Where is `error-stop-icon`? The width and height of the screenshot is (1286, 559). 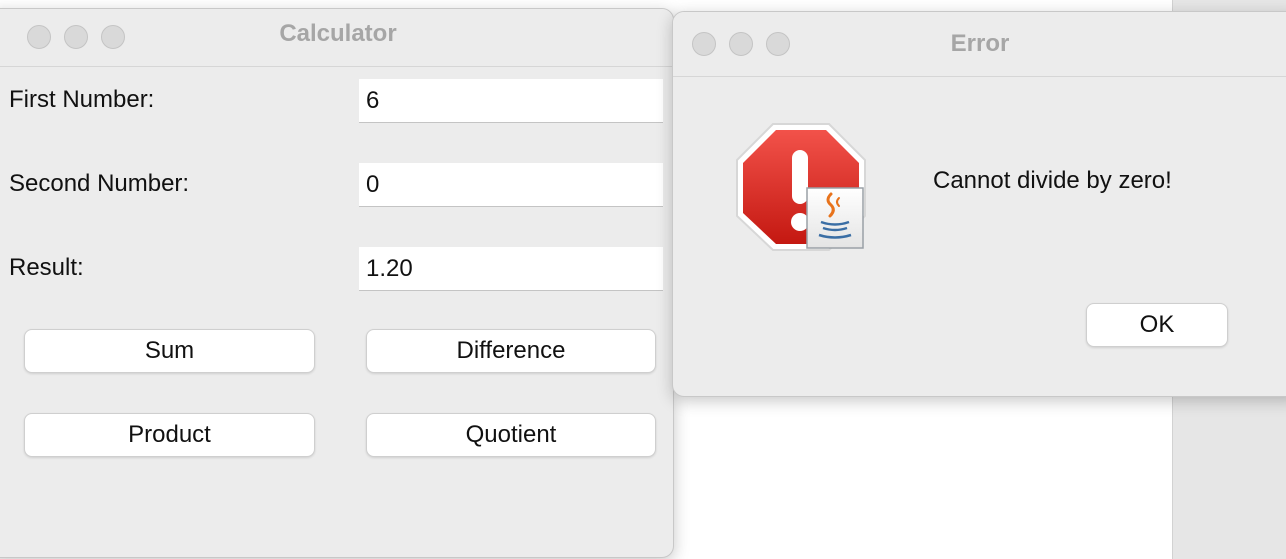 error-stop-icon is located at coordinates (801, 187).